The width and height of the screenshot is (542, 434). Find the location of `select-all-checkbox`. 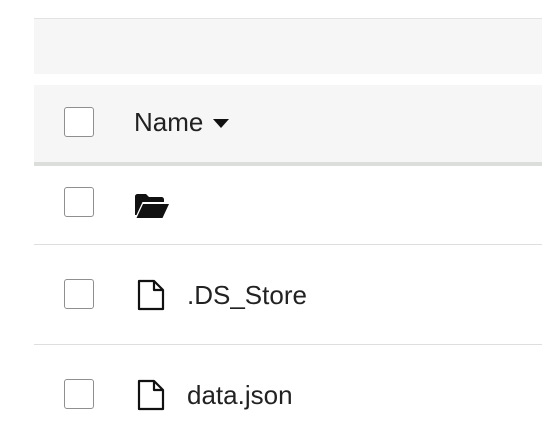

select-all-checkbox is located at coordinates (79, 122).